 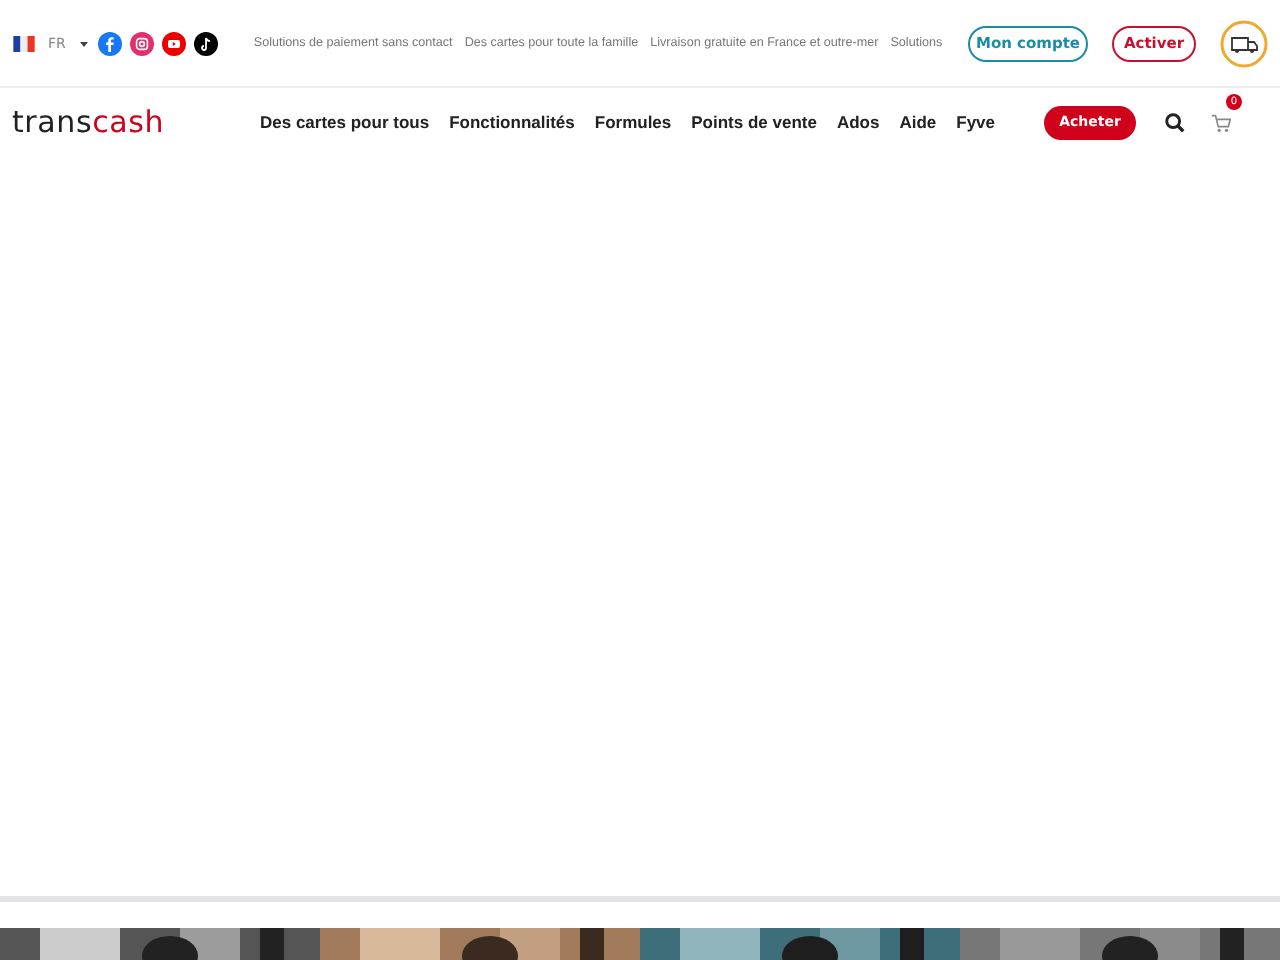 What do you see at coordinates (132, 122) in the screenshot?
I see `logo: transcash` at bounding box center [132, 122].